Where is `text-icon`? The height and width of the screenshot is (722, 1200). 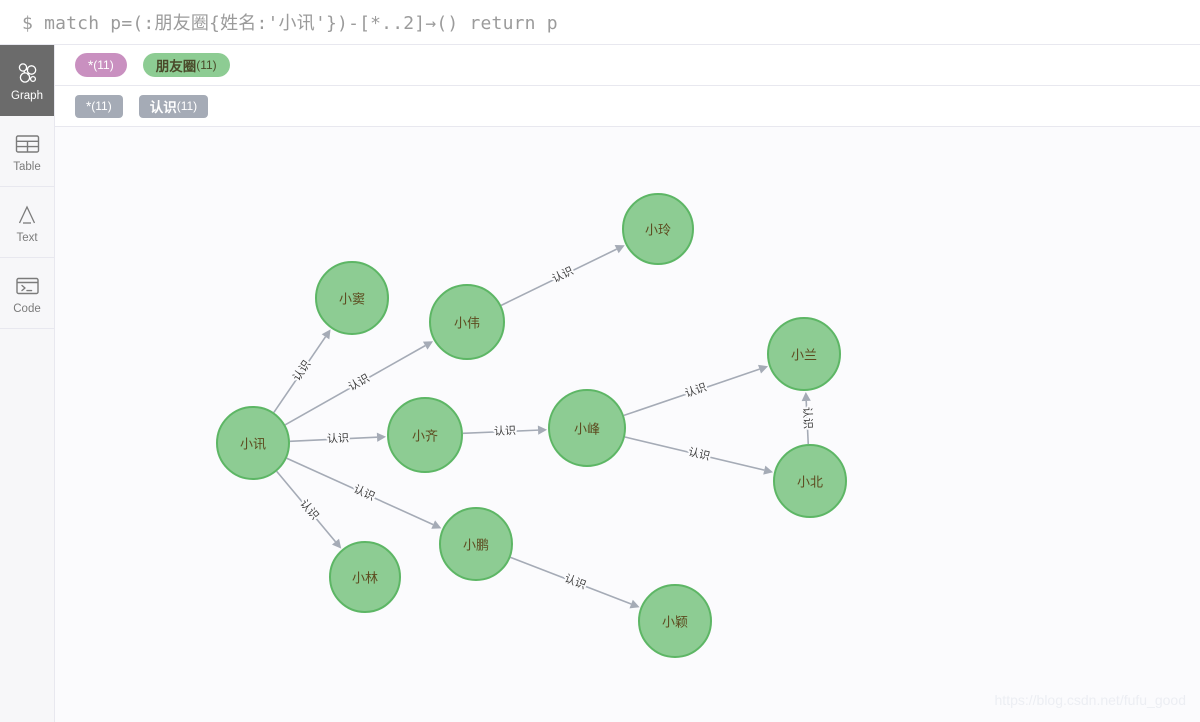
text-icon is located at coordinates (27, 215).